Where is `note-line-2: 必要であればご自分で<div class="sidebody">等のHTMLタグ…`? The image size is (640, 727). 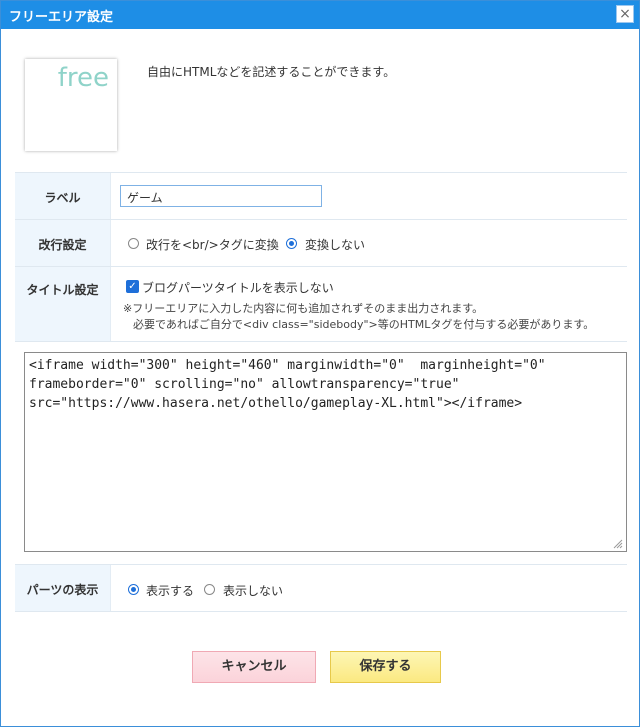 note-line-2: 必要であればご自分で<div class="sidebody">等のHTMLタグ… is located at coordinates (364, 324).